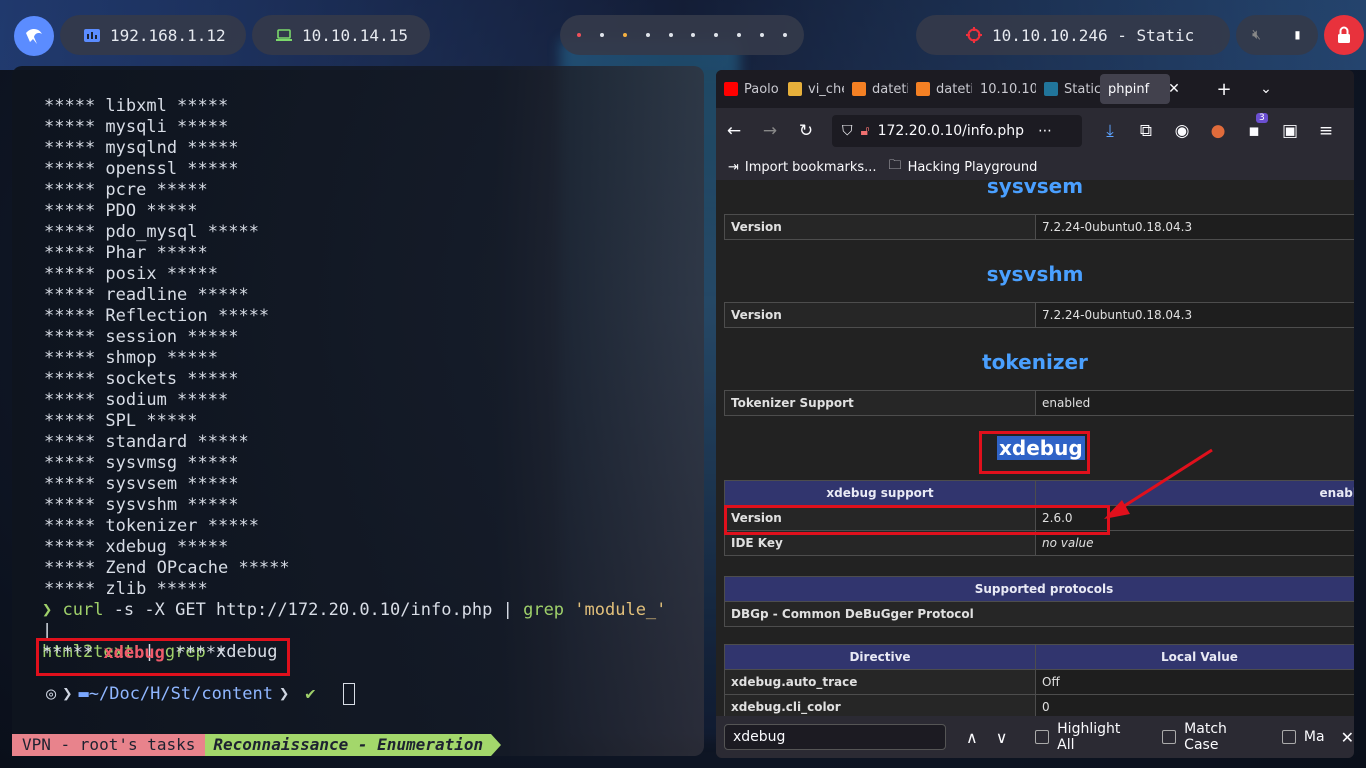 The image size is (1366, 768). What do you see at coordinates (770, 131) in the screenshot?
I see `forward-button: →` at bounding box center [770, 131].